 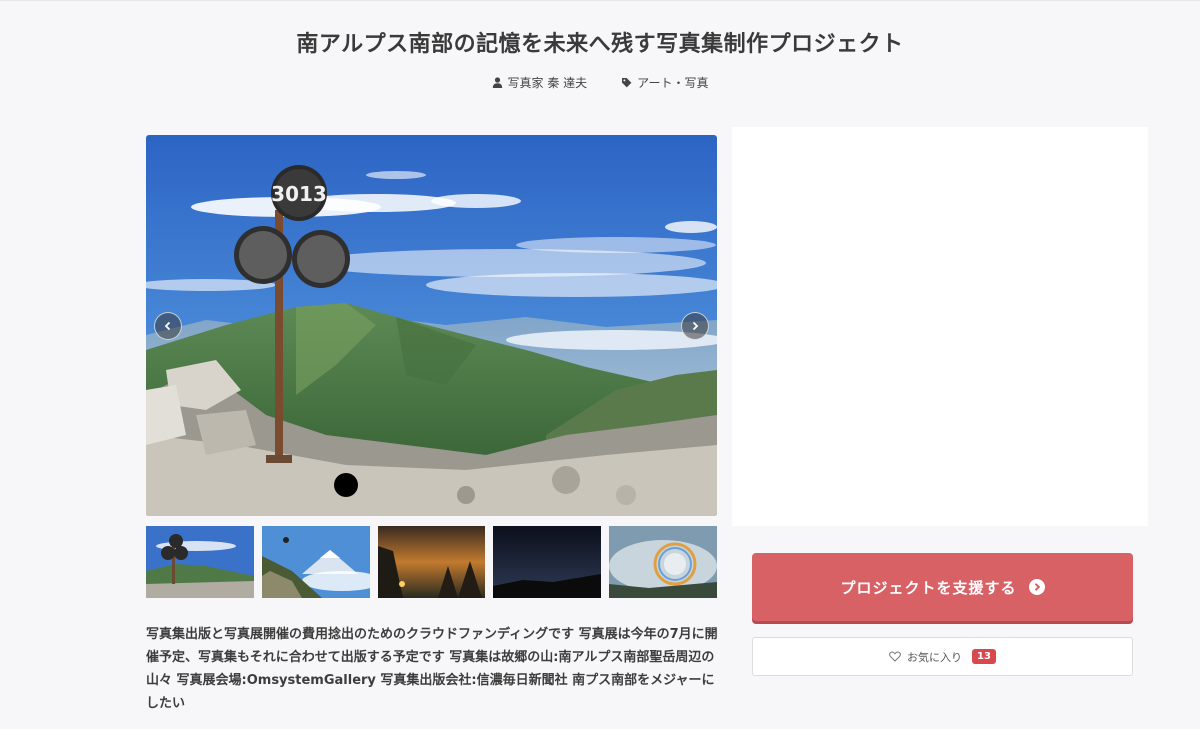 I want to click on chevron-right-icon, so click(x=695, y=326).